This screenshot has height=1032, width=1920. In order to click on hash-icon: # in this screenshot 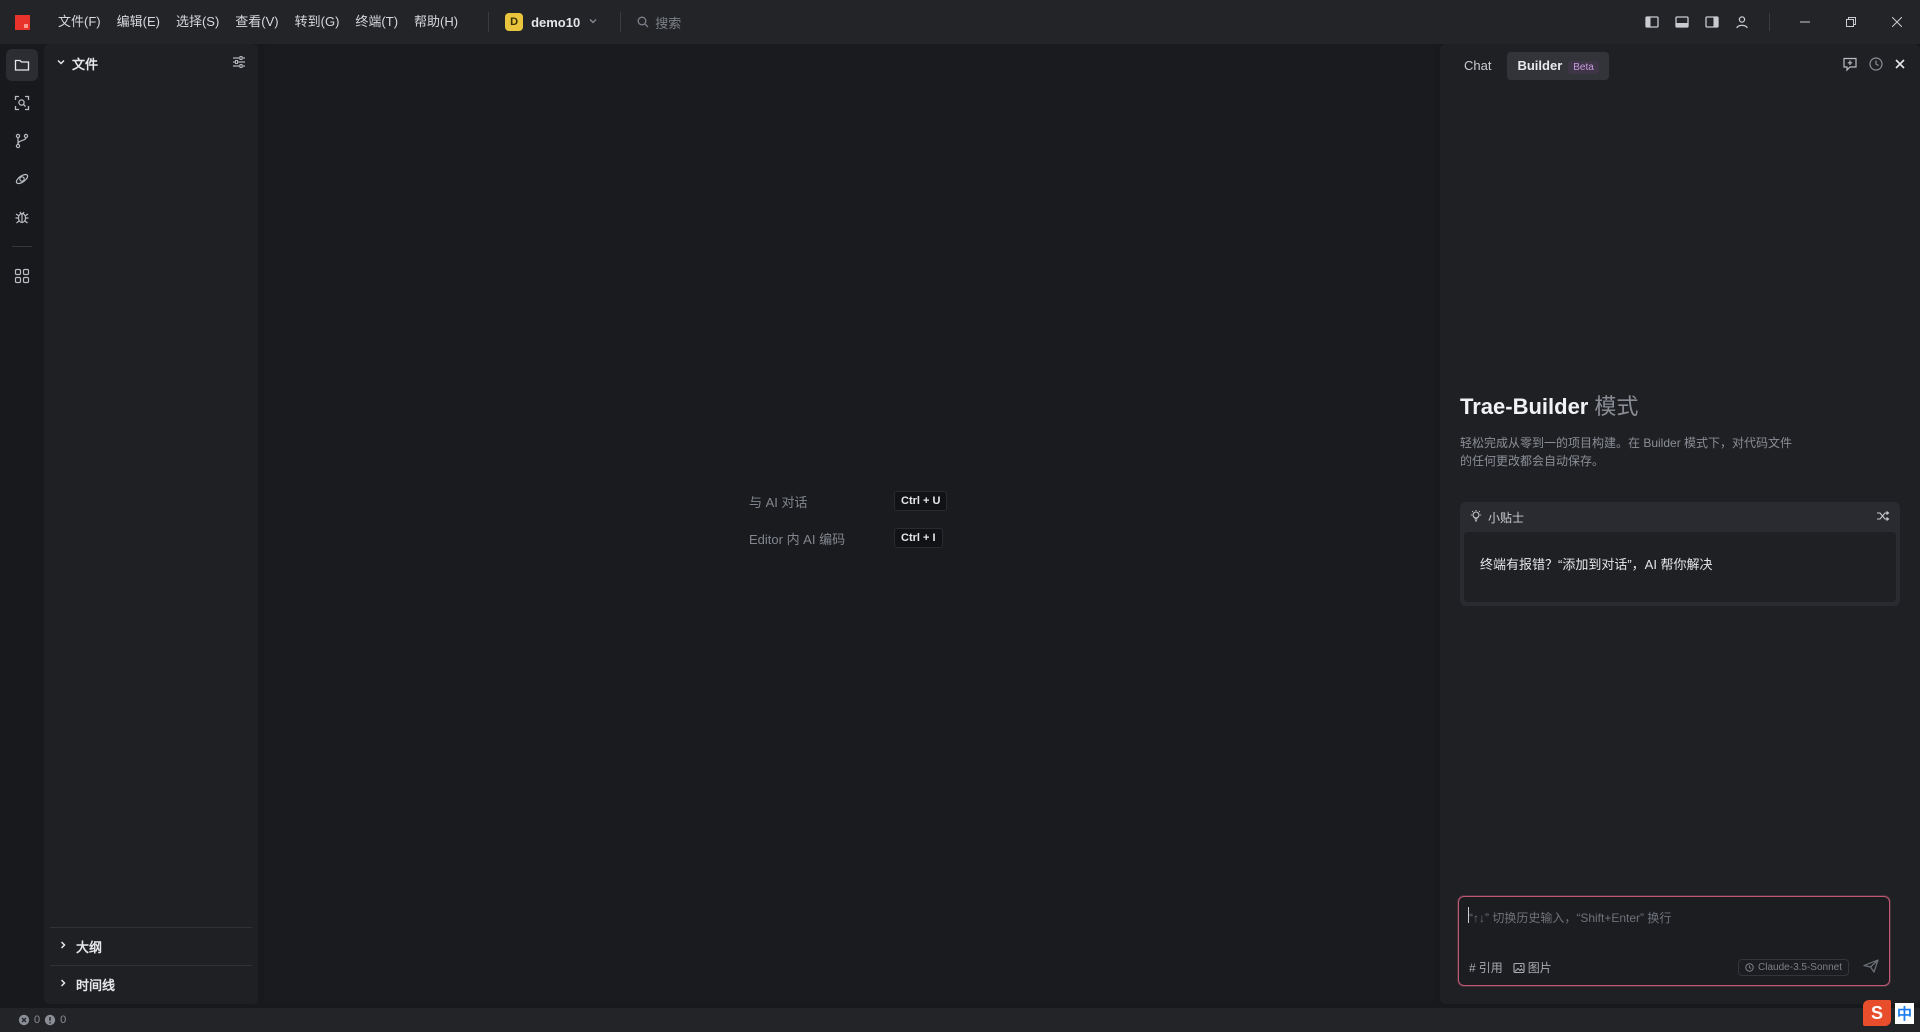, I will do `click(1472, 967)`.